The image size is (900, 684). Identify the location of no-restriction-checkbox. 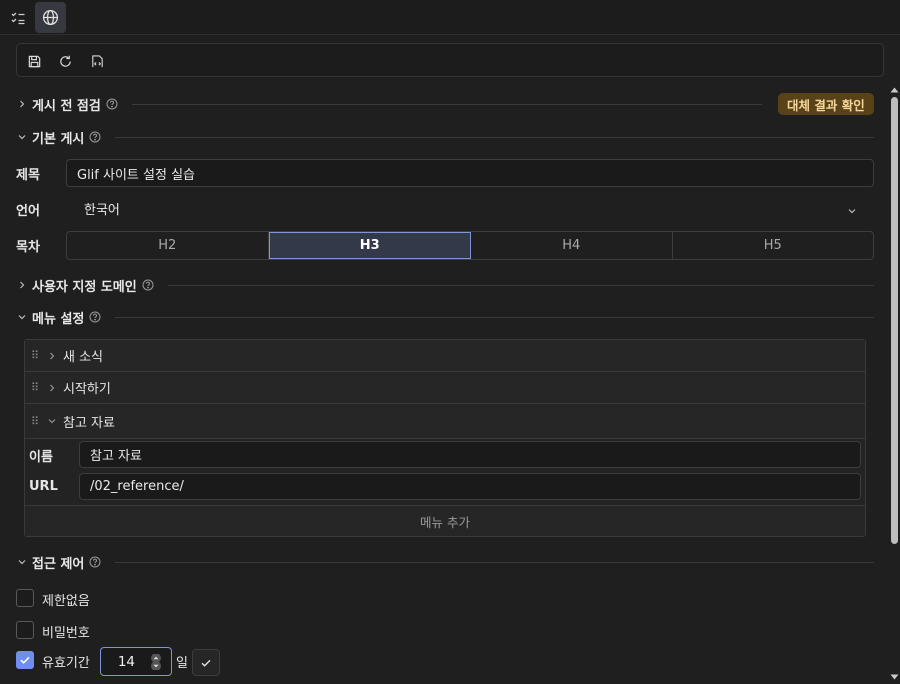
(25, 598).